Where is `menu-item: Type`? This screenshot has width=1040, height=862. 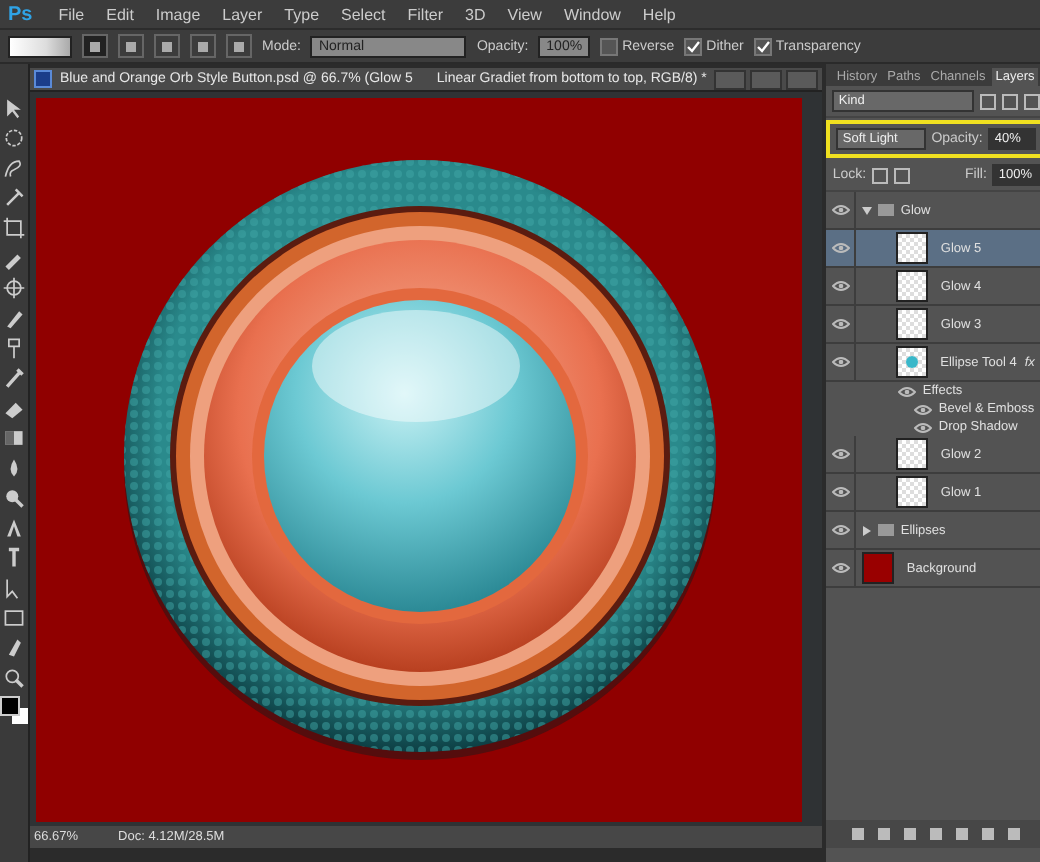 menu-item: Type is located at coordinates (302, 14).